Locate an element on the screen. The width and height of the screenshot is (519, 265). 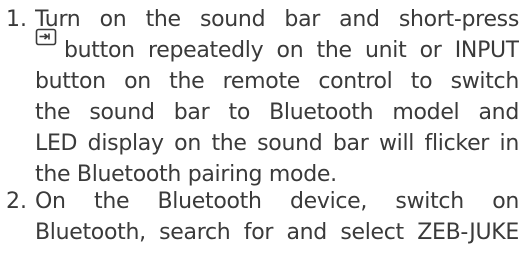
step-1-line-1: Turn on the sound bar and short-press is located at coordinates (277, 19).